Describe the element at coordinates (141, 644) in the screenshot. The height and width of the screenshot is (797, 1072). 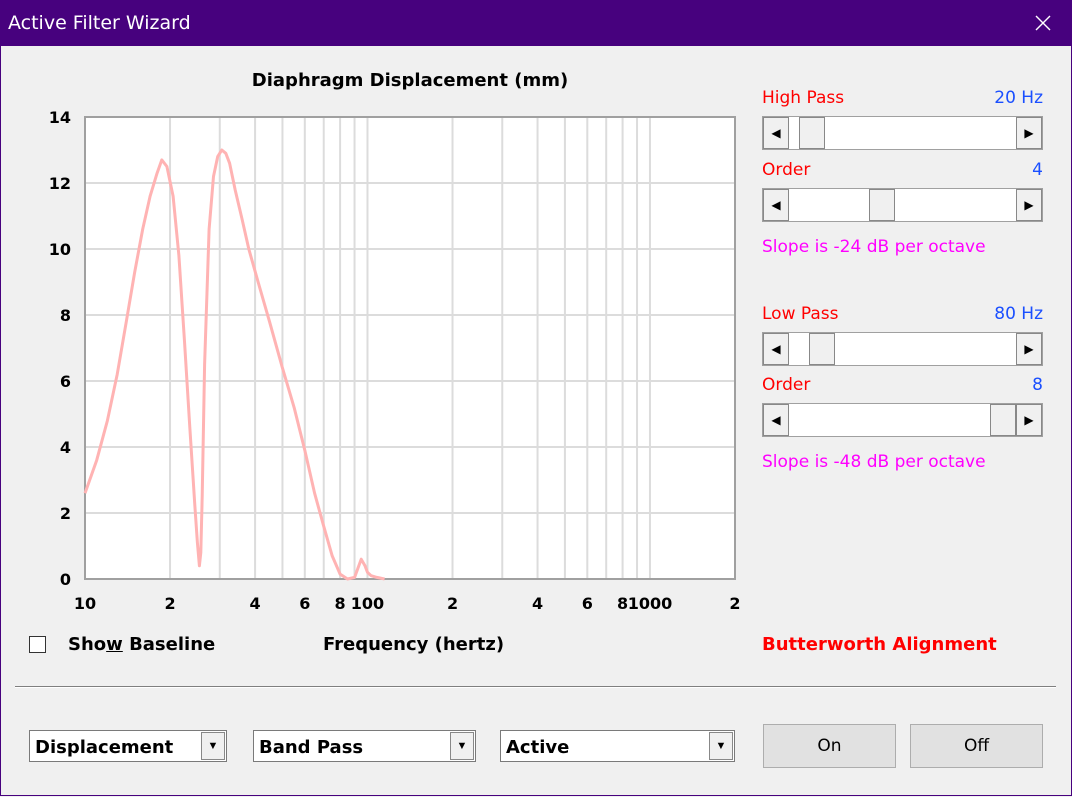
I see `show-baseline-label: Show Baseline` at that location.